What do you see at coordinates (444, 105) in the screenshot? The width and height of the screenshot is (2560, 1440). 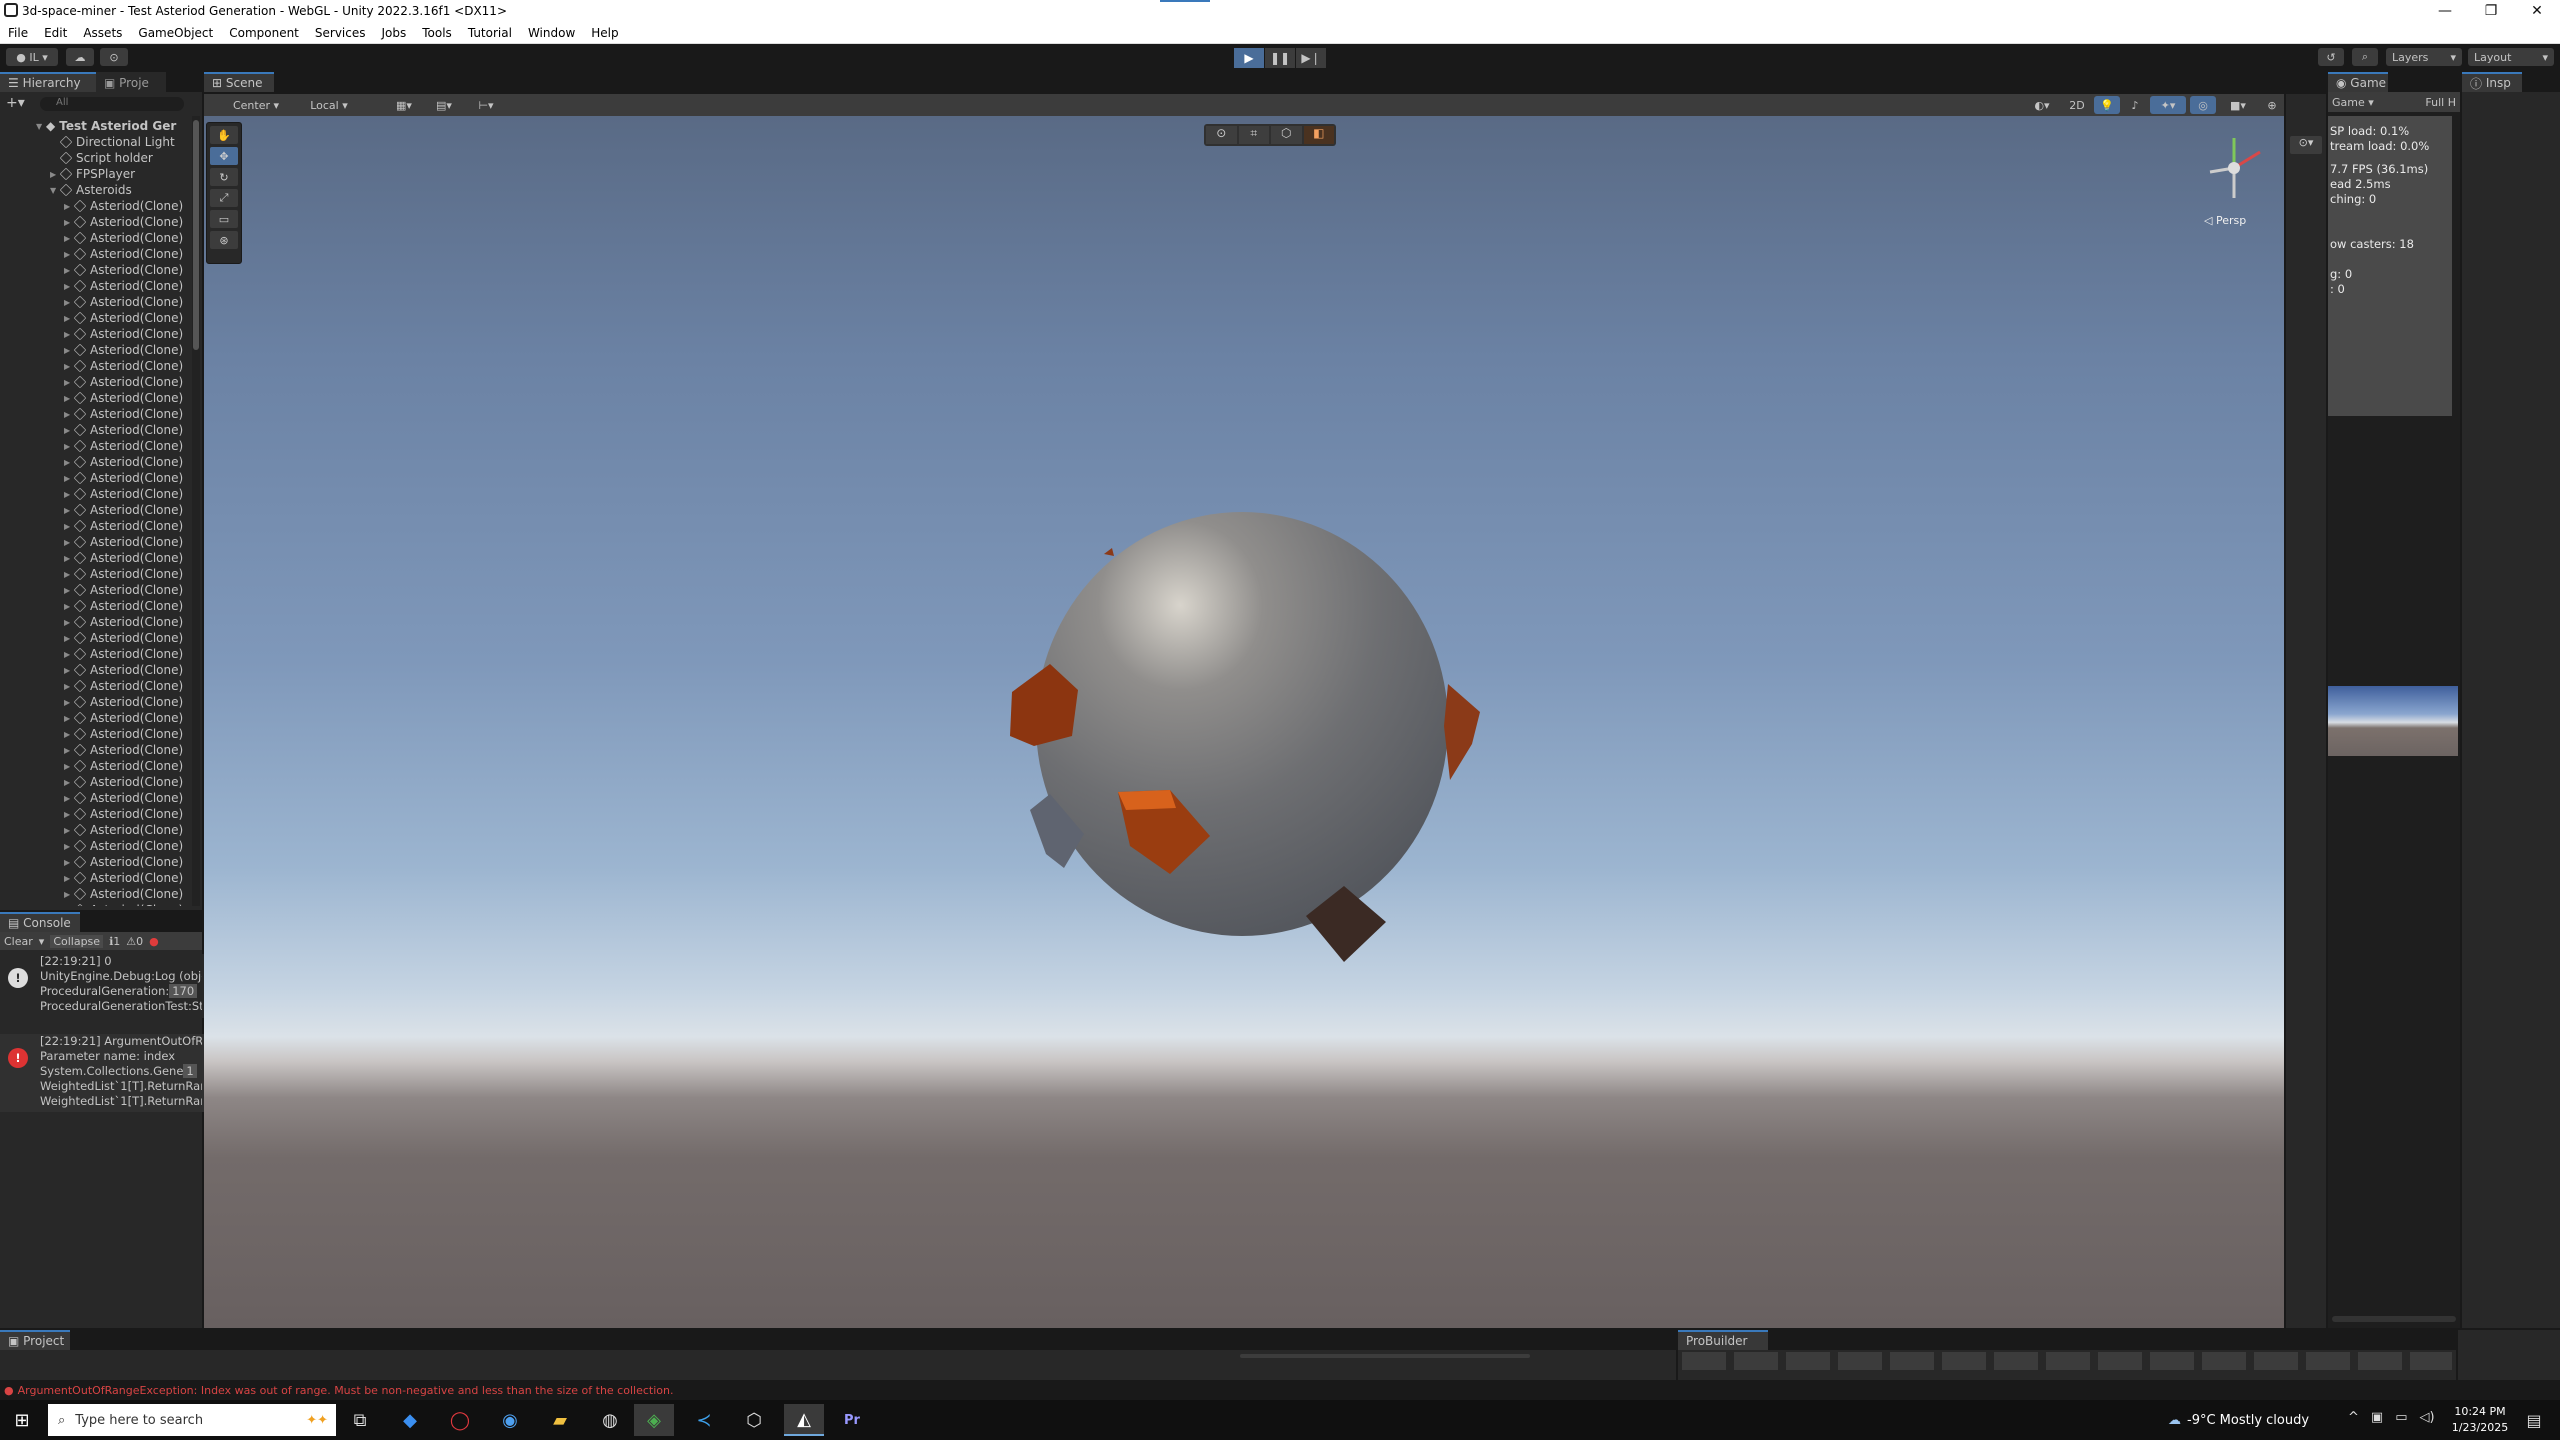 I see `grid-visibility-icon: ▤▾` at bounding box center [444, 105].